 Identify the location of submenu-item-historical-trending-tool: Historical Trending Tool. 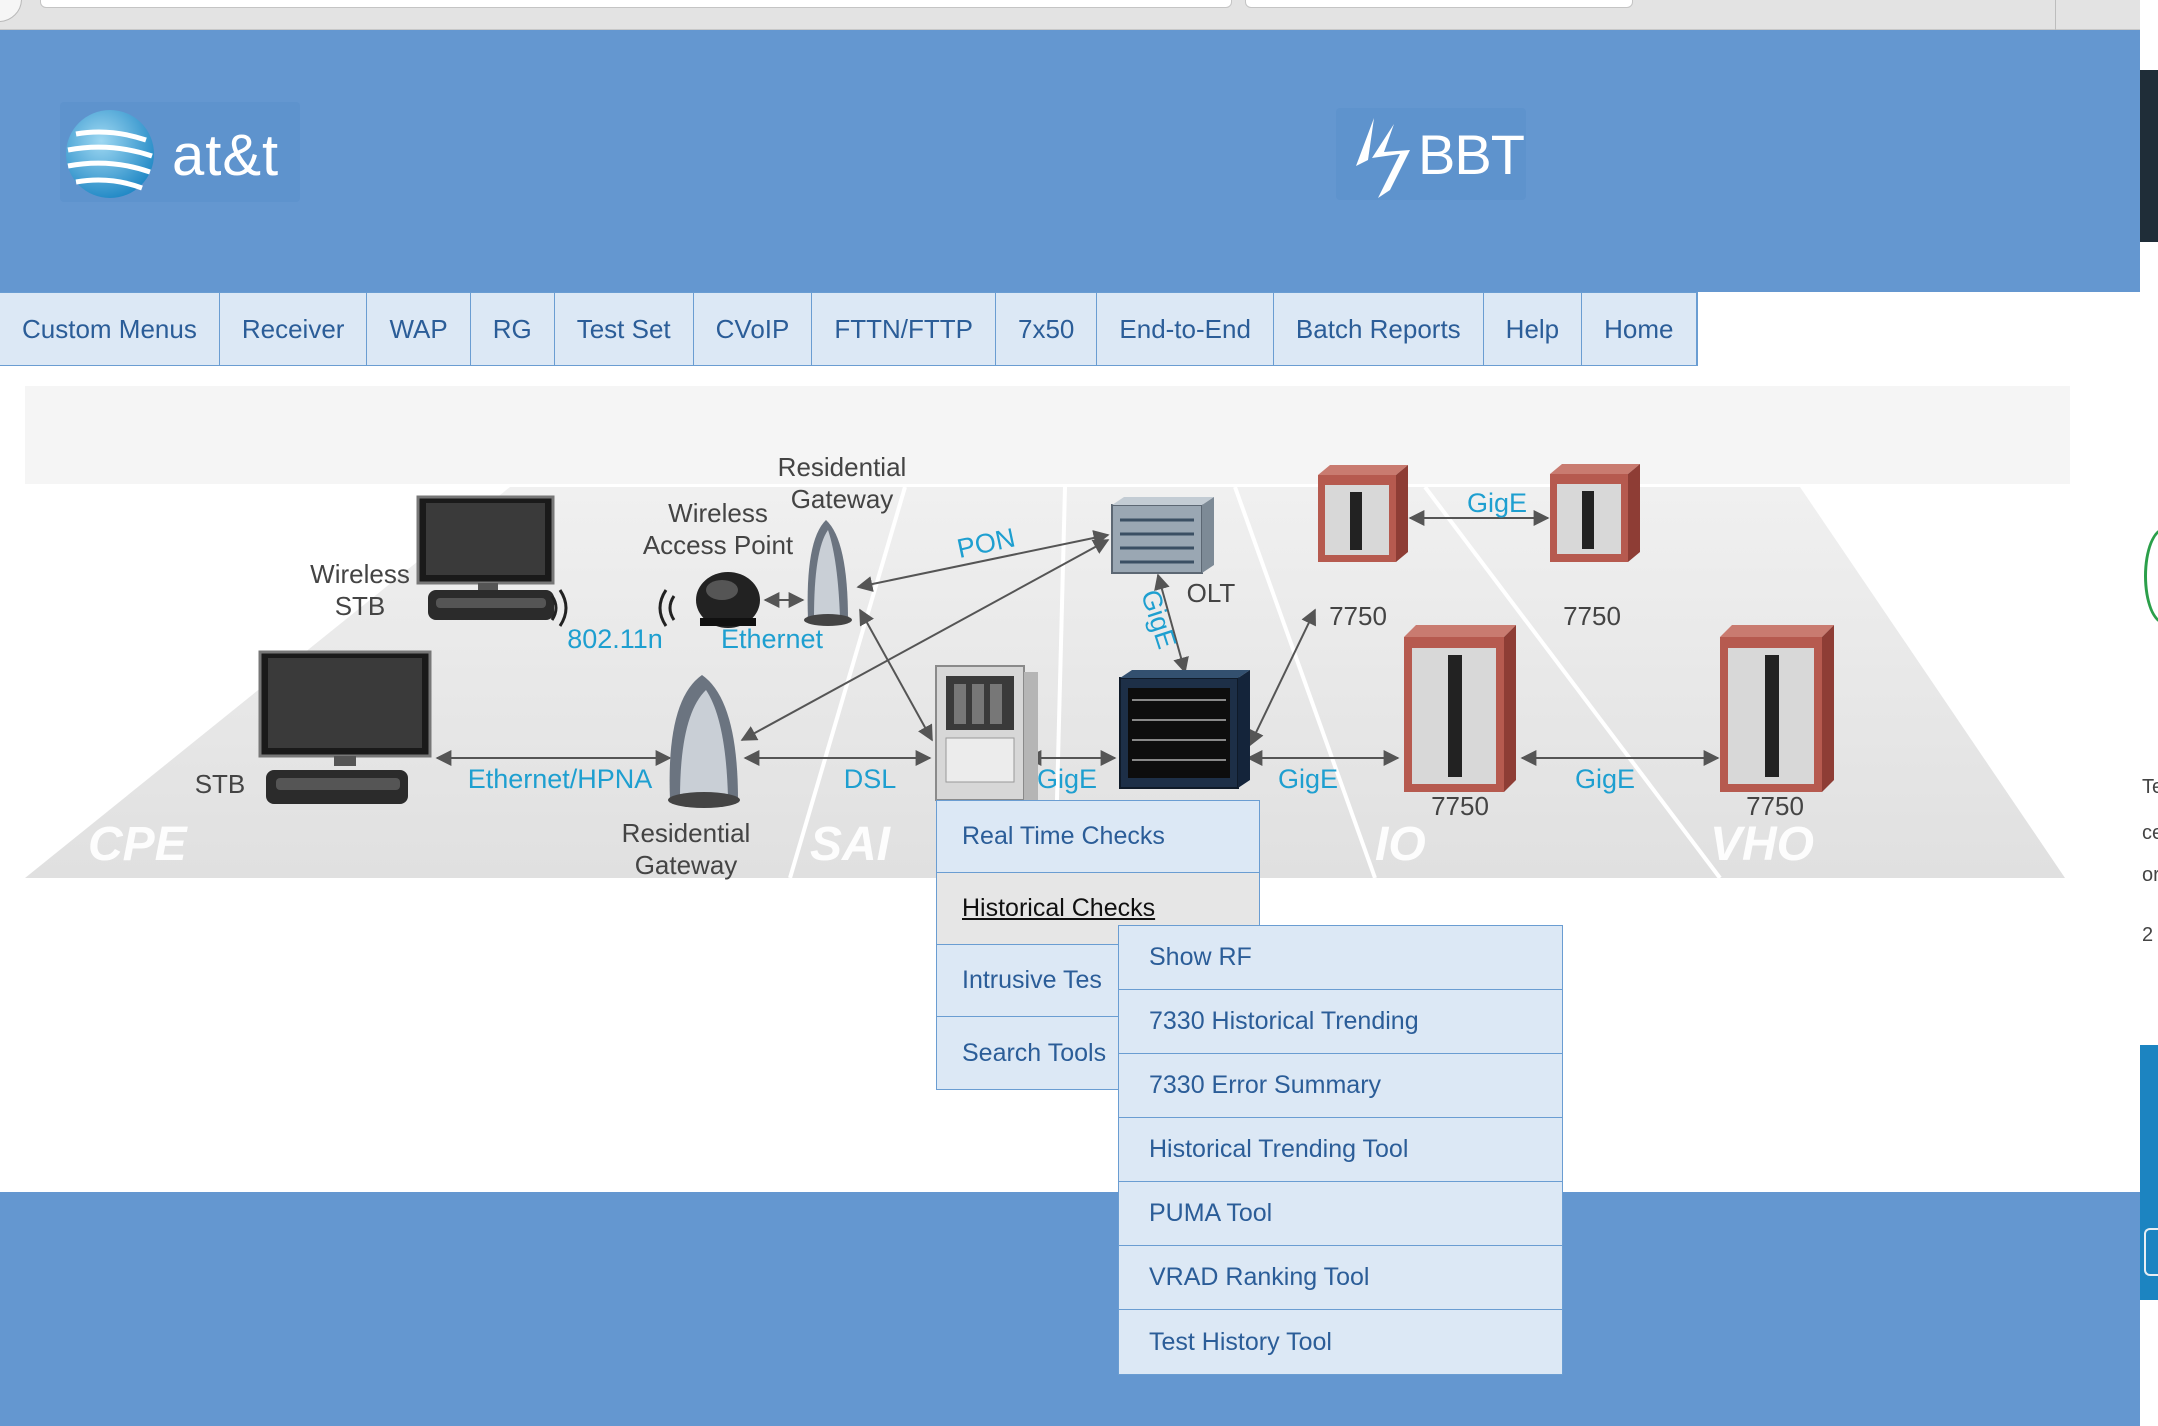
(1340, 1150).